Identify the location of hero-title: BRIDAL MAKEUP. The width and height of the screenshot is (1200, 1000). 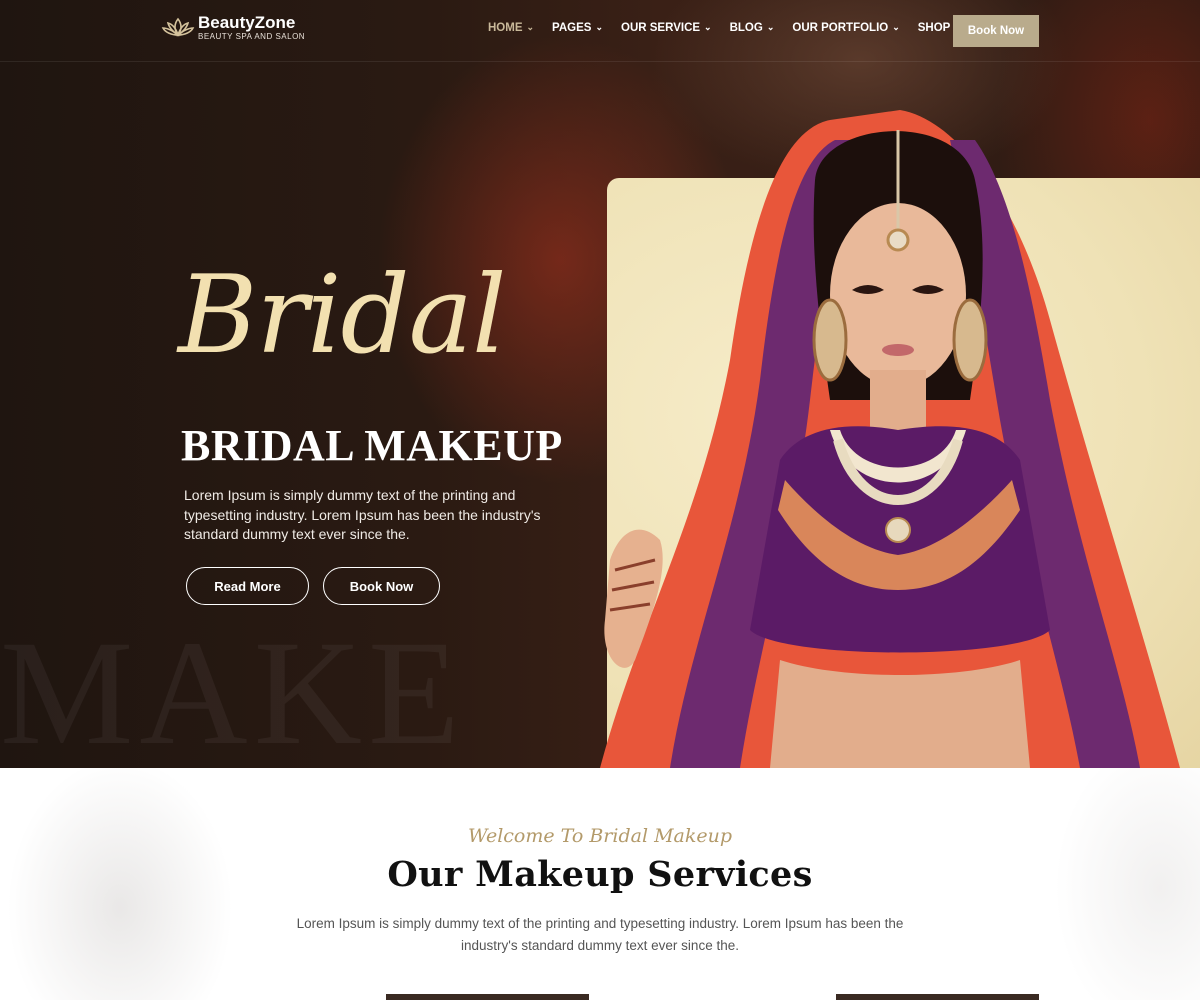
(372, 445).